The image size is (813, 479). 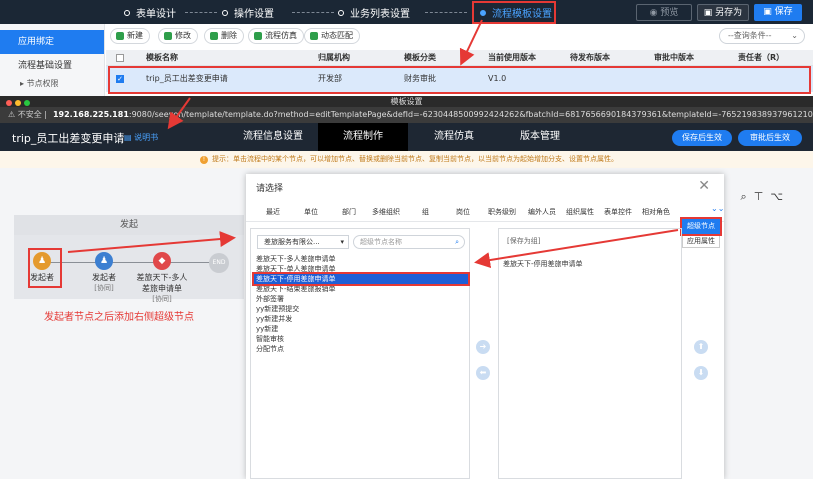 I want to click on arrow-to-dialog, so click(x=151, y=242).